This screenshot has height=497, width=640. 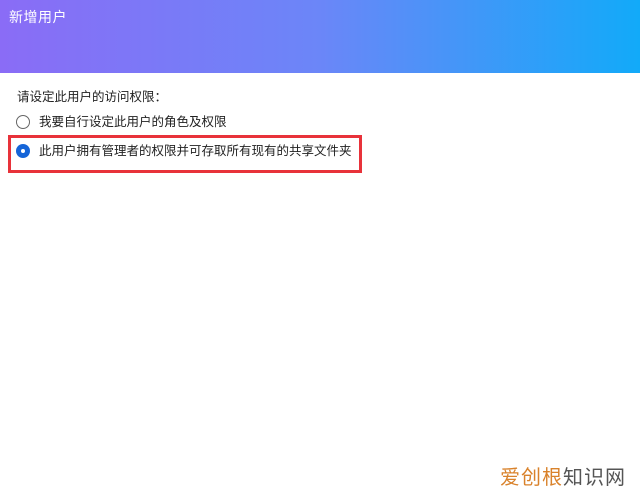 I want to click on red-highlight-box, so click(x=185, y=154).